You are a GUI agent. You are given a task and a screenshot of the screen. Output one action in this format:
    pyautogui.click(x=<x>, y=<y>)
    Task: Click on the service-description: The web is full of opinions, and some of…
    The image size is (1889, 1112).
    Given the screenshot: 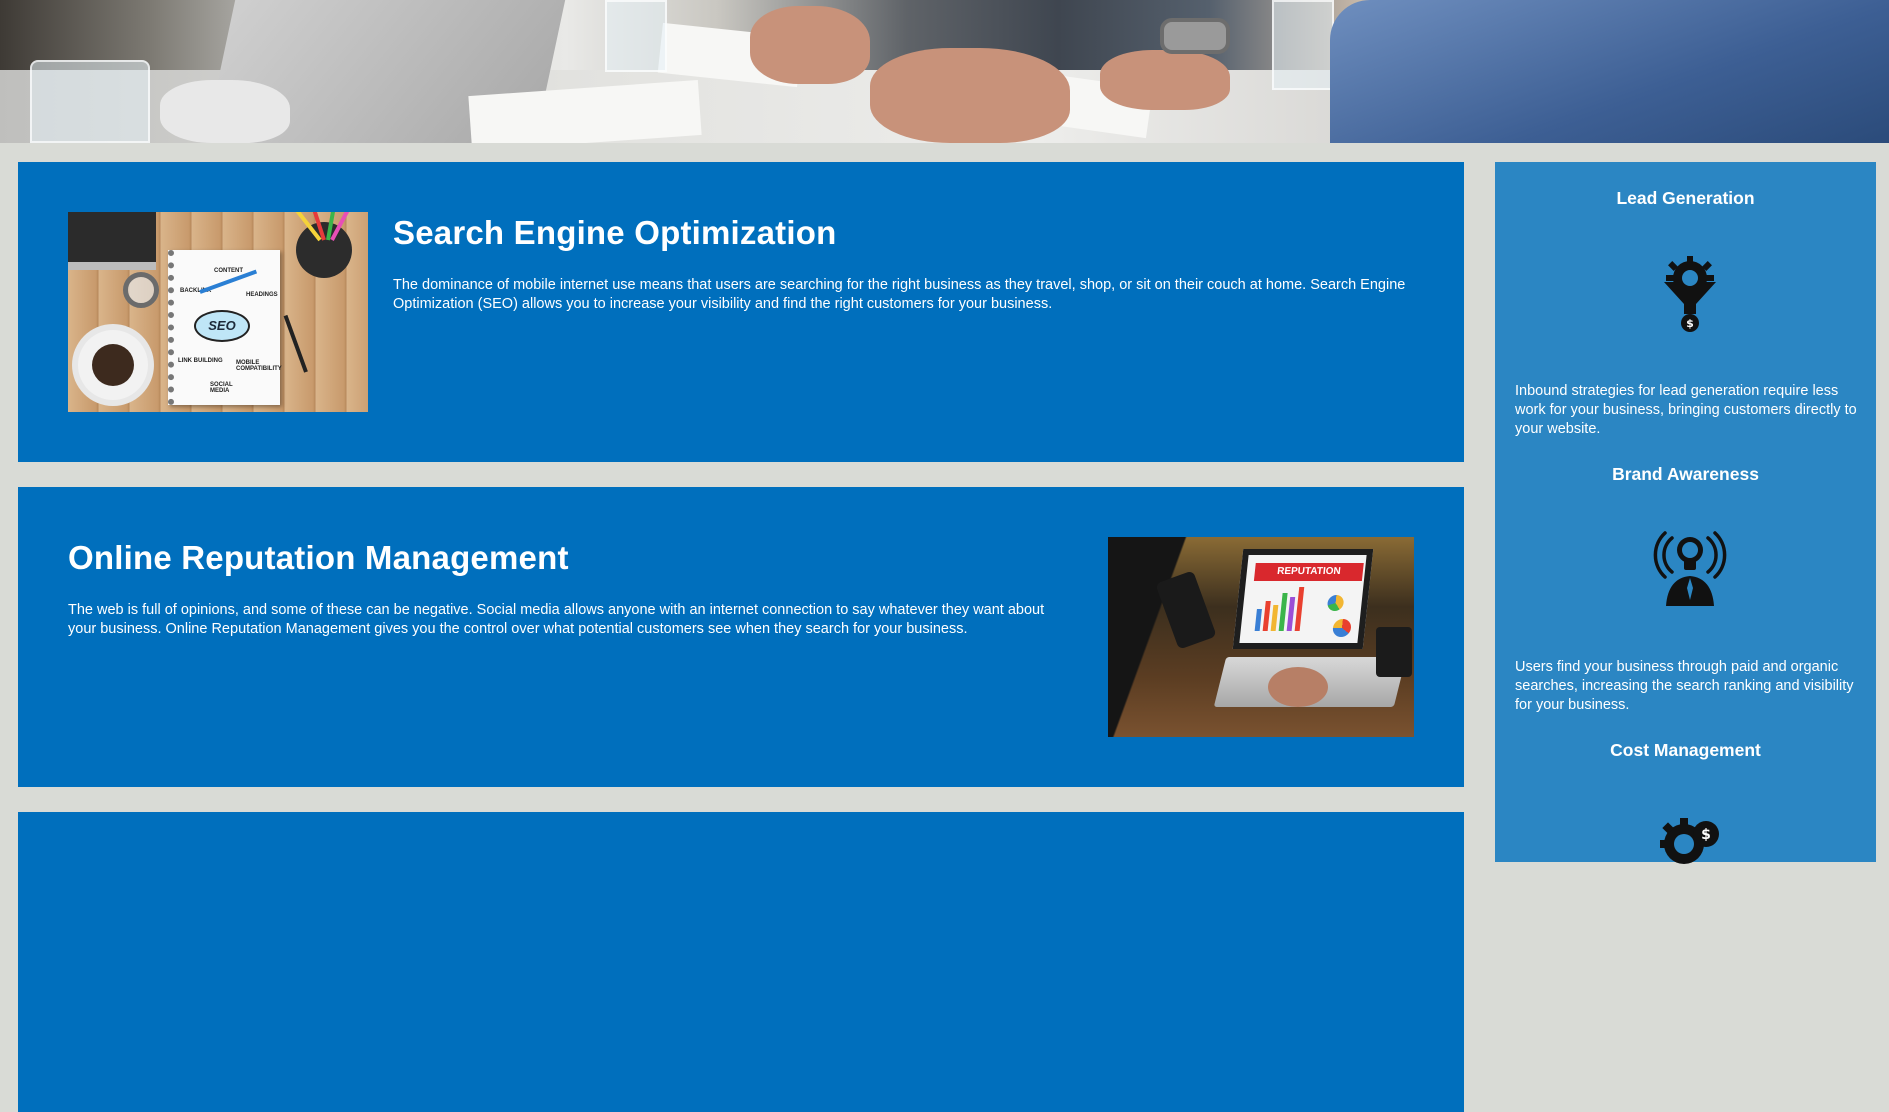 What is the action you would take?
    pyautogui.click(x=556, y=619)
    